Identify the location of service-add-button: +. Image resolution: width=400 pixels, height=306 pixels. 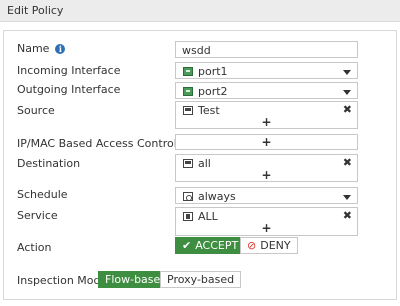
(266, 228).